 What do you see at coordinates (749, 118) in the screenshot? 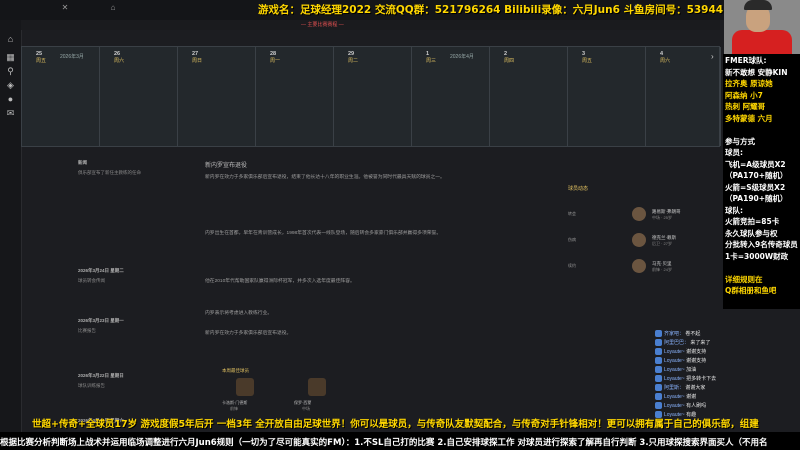
I see `overlay-rule-line: 多特蒙德 六月` at bounding box center [749, 118].